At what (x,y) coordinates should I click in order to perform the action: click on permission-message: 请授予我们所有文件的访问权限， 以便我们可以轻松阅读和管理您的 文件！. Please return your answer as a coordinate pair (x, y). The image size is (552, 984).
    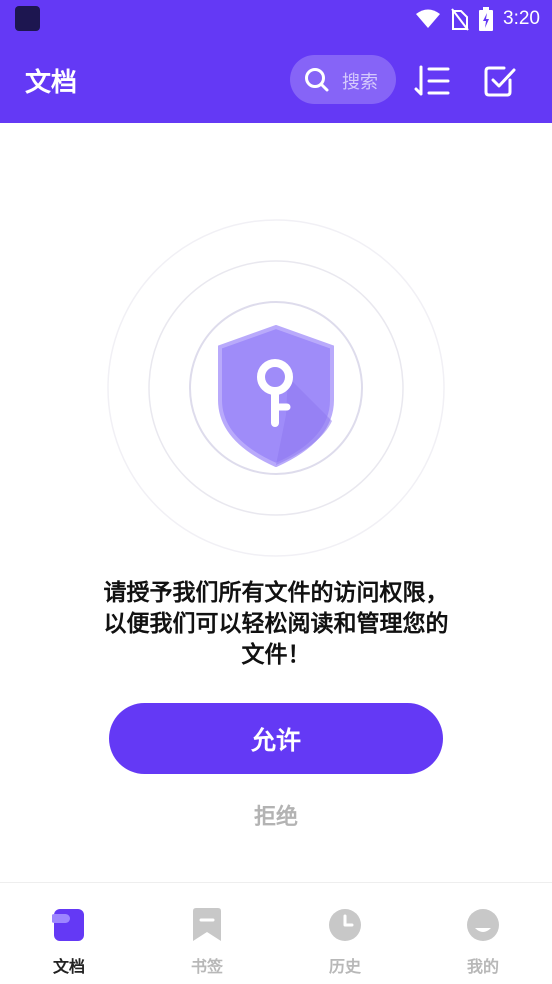
    Looking at the image, I should click on (276, 624).